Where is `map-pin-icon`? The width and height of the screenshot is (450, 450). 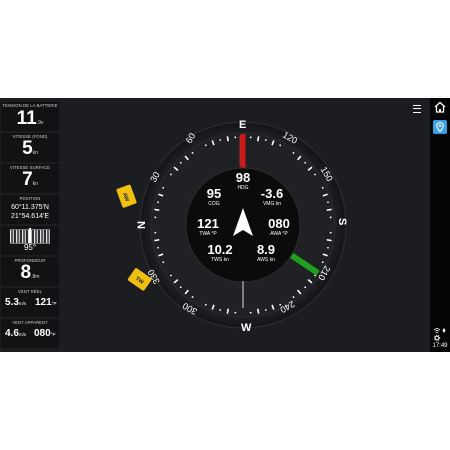 map-pin-icon is located at coordinates (440, 127).